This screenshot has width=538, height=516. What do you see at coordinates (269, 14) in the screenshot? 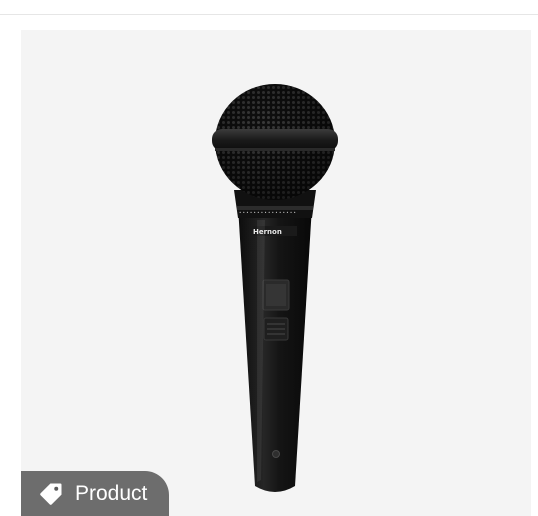
I see `top-divider` at bounding box center [269, 14].